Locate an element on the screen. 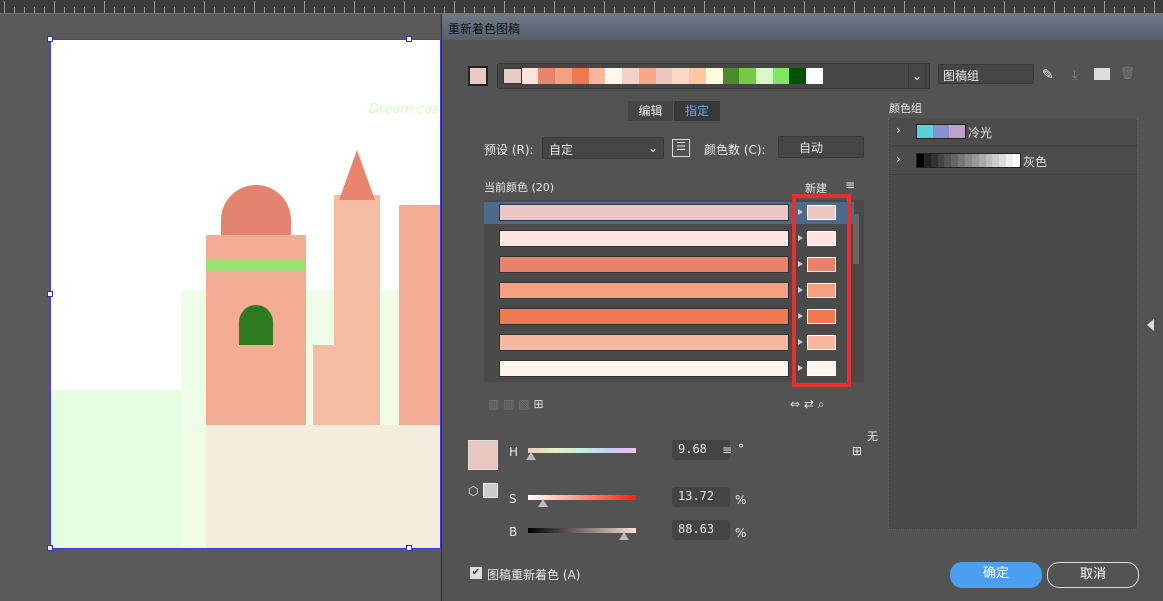 Image resolution: width=1163 pixels, height=601 pixels. colors-count-value: 自动 is located at coordinates (811, 148).